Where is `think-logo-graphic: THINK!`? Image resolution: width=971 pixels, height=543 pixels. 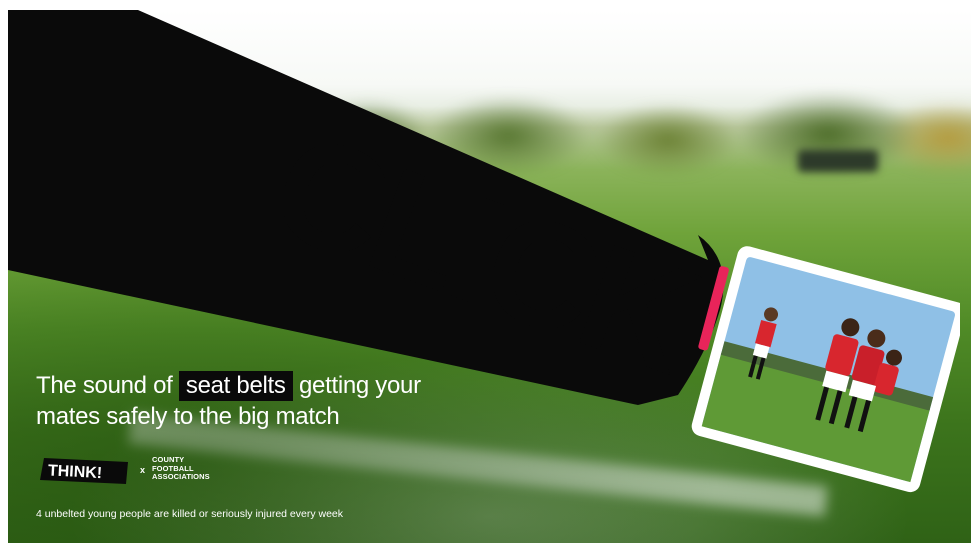 think-logo-graphic: THINK! is located at coordinates (84, 471).